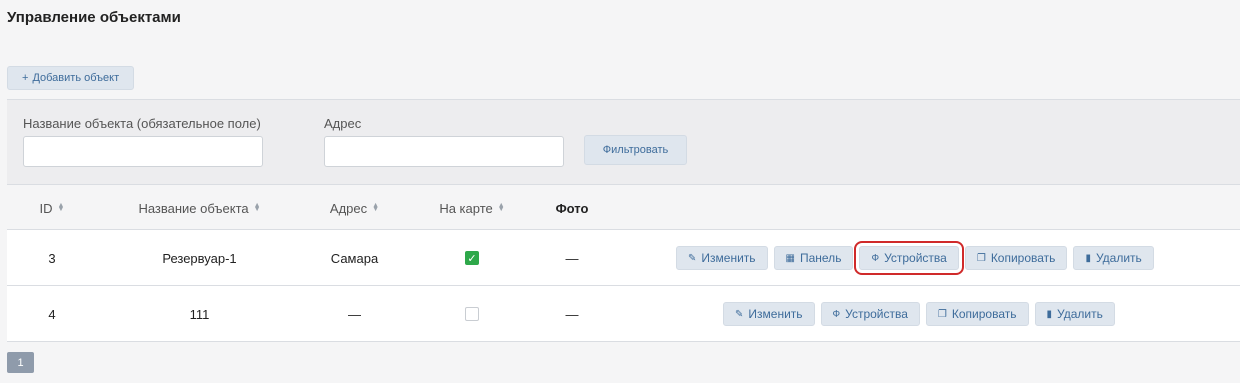 This screenshot has height=383, width=1240. What do you see at coordinates (354, 314) in the screenshot?
I see `row-address: —` at bounding box center [354, 314].